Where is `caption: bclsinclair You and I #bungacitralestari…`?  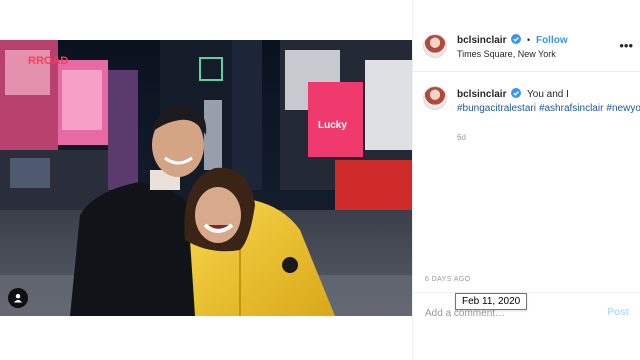 caption: bclsinclair You and I #bungacitralestari… is located at coordinates (548, 102).